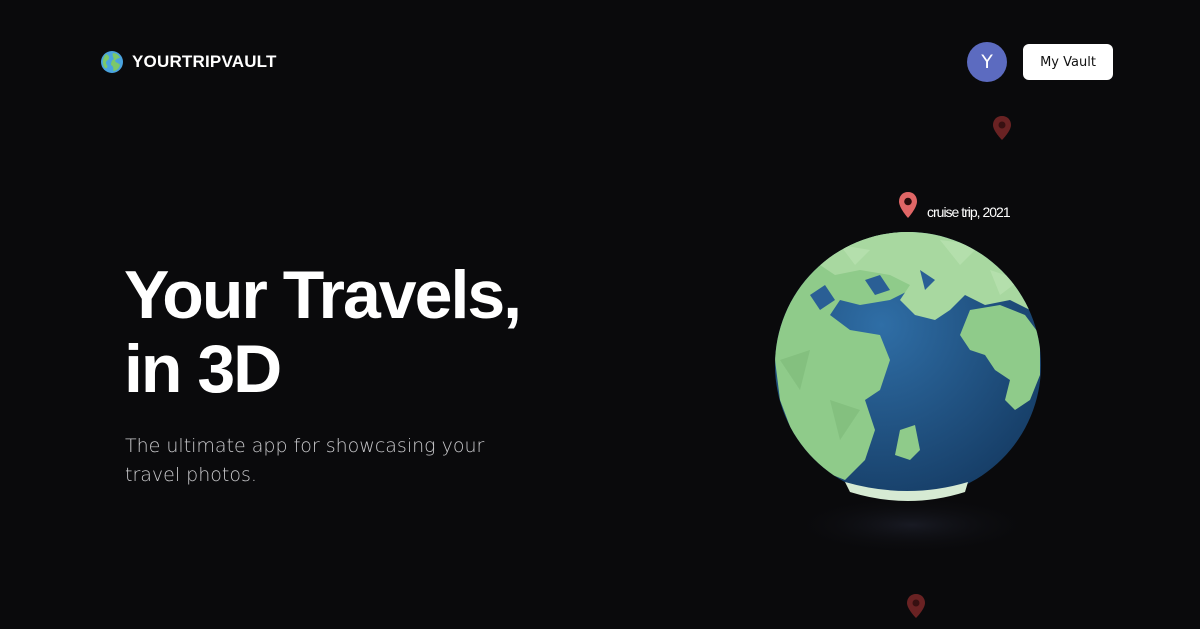 The image size is (1200, 629). I want to click on globe-shadow, so click(912, 525).